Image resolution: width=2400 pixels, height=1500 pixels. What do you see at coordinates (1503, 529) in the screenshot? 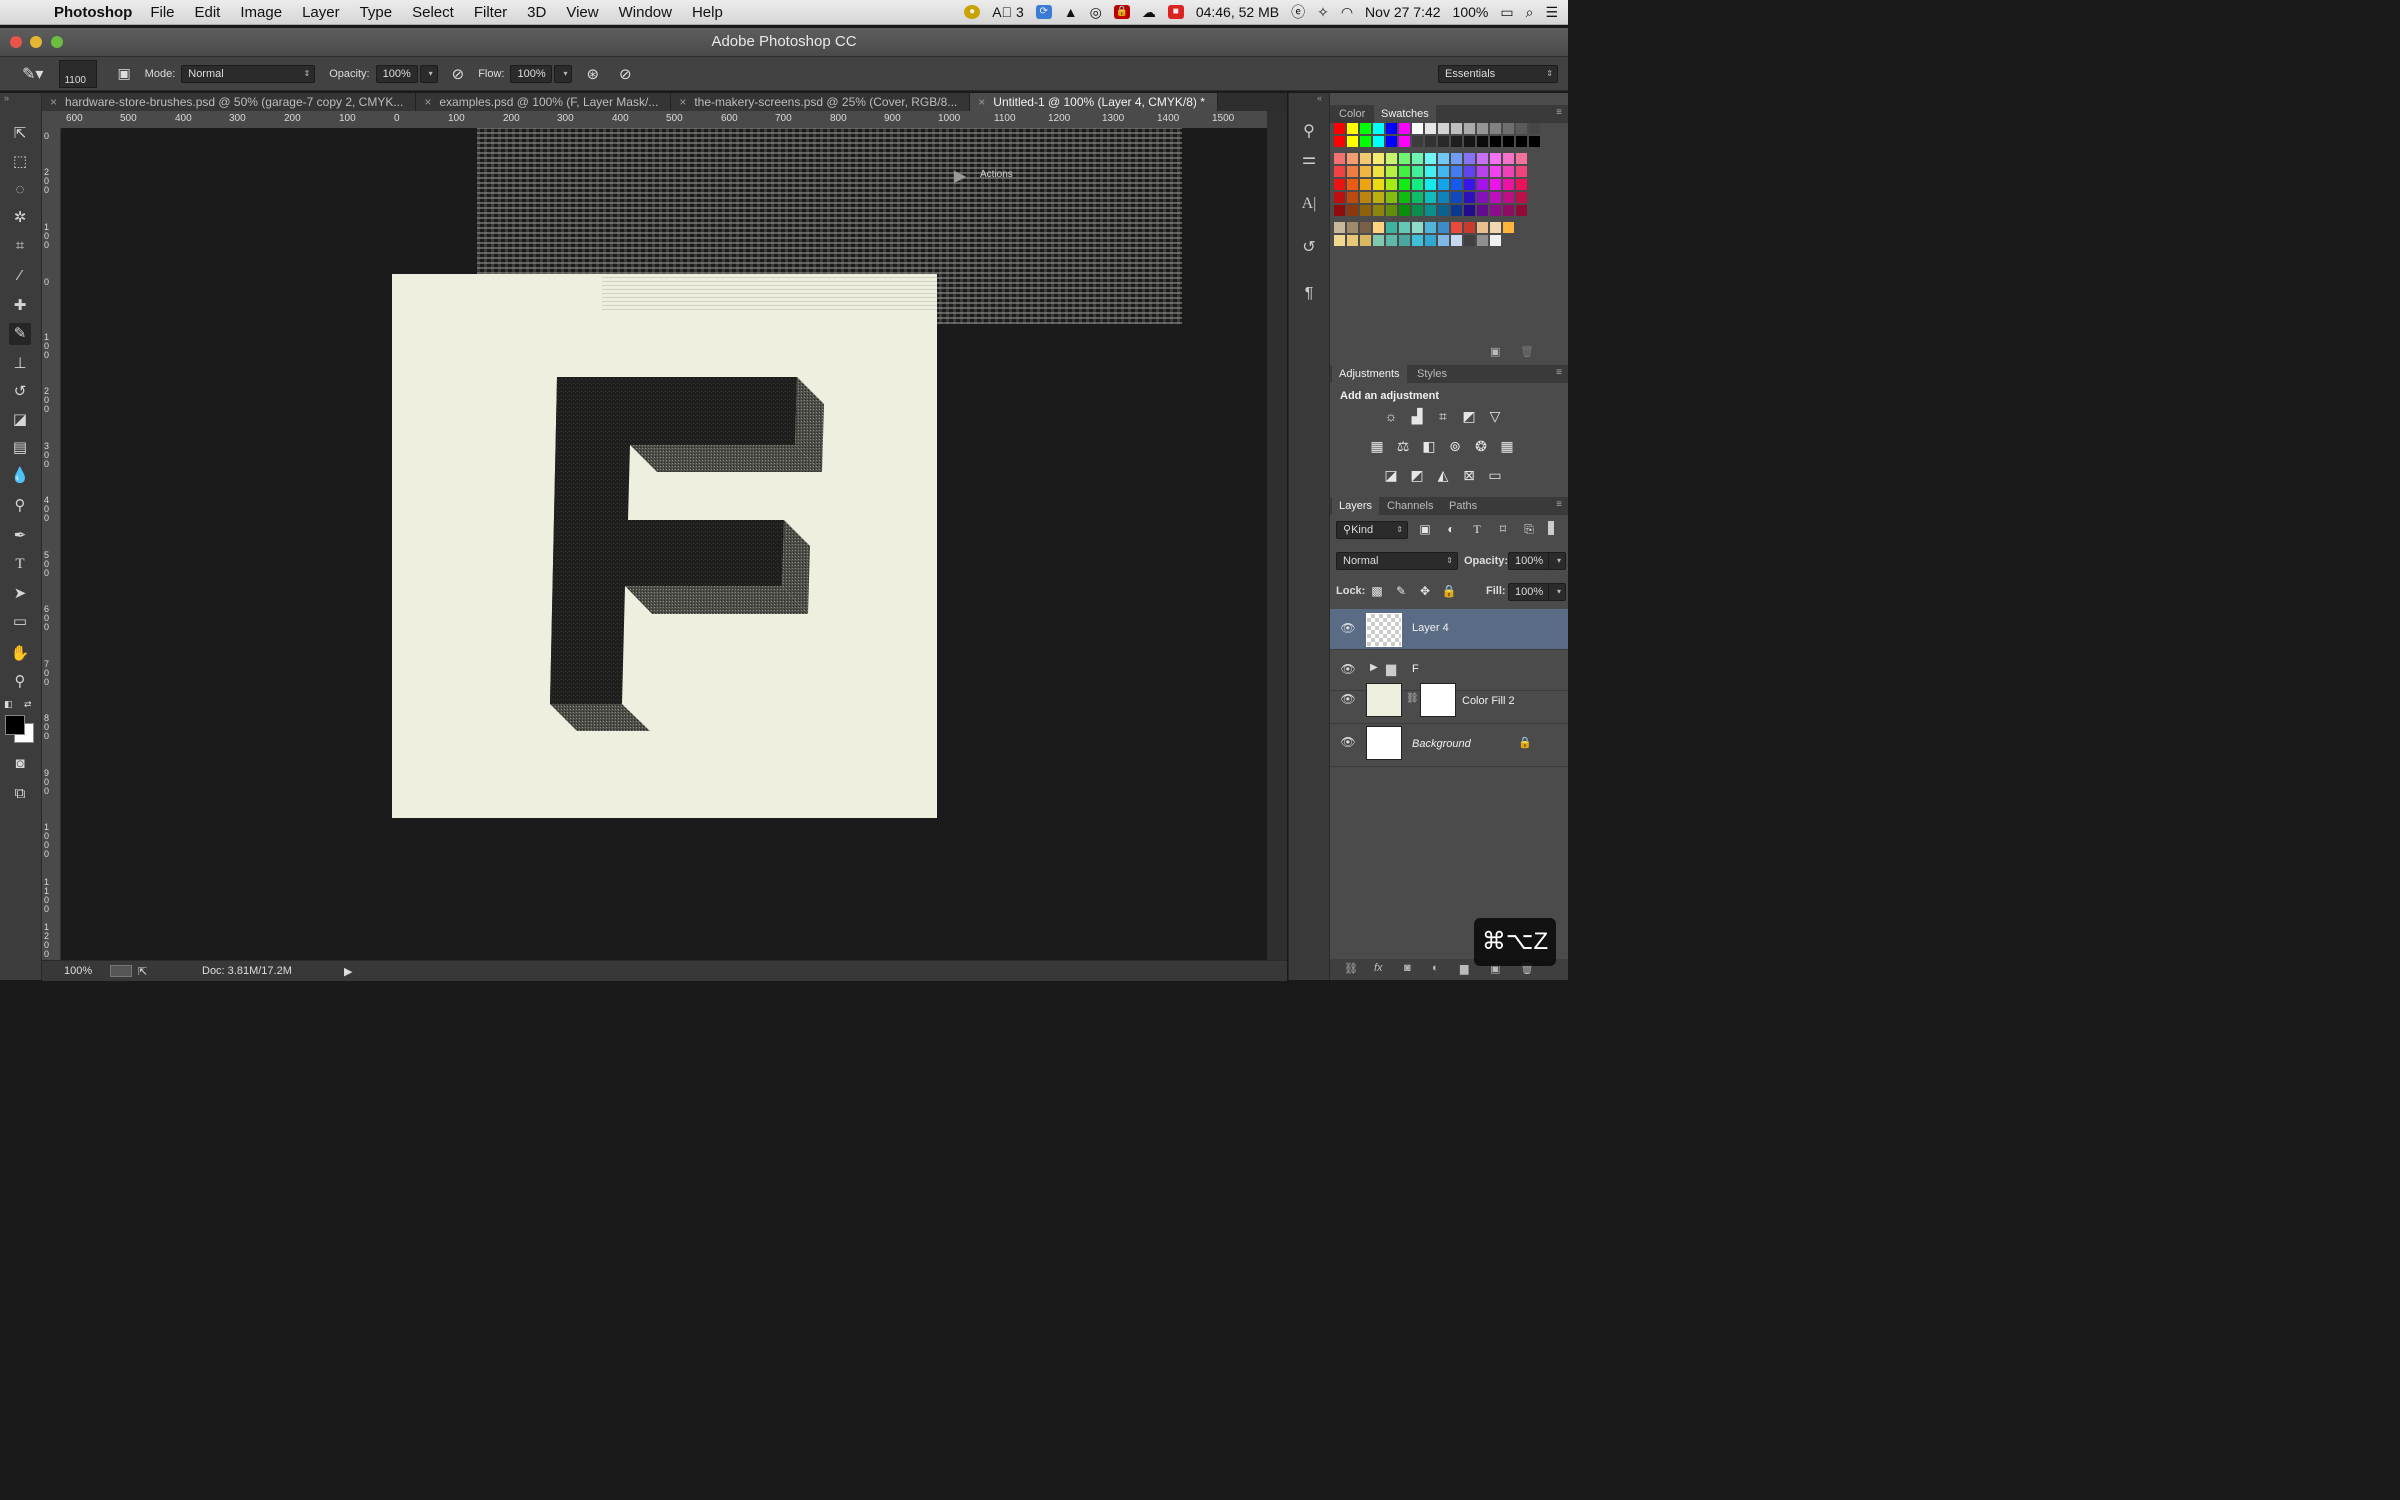
I see `filter-shape-icon: ⌑` at bounding box center [1503, 529].